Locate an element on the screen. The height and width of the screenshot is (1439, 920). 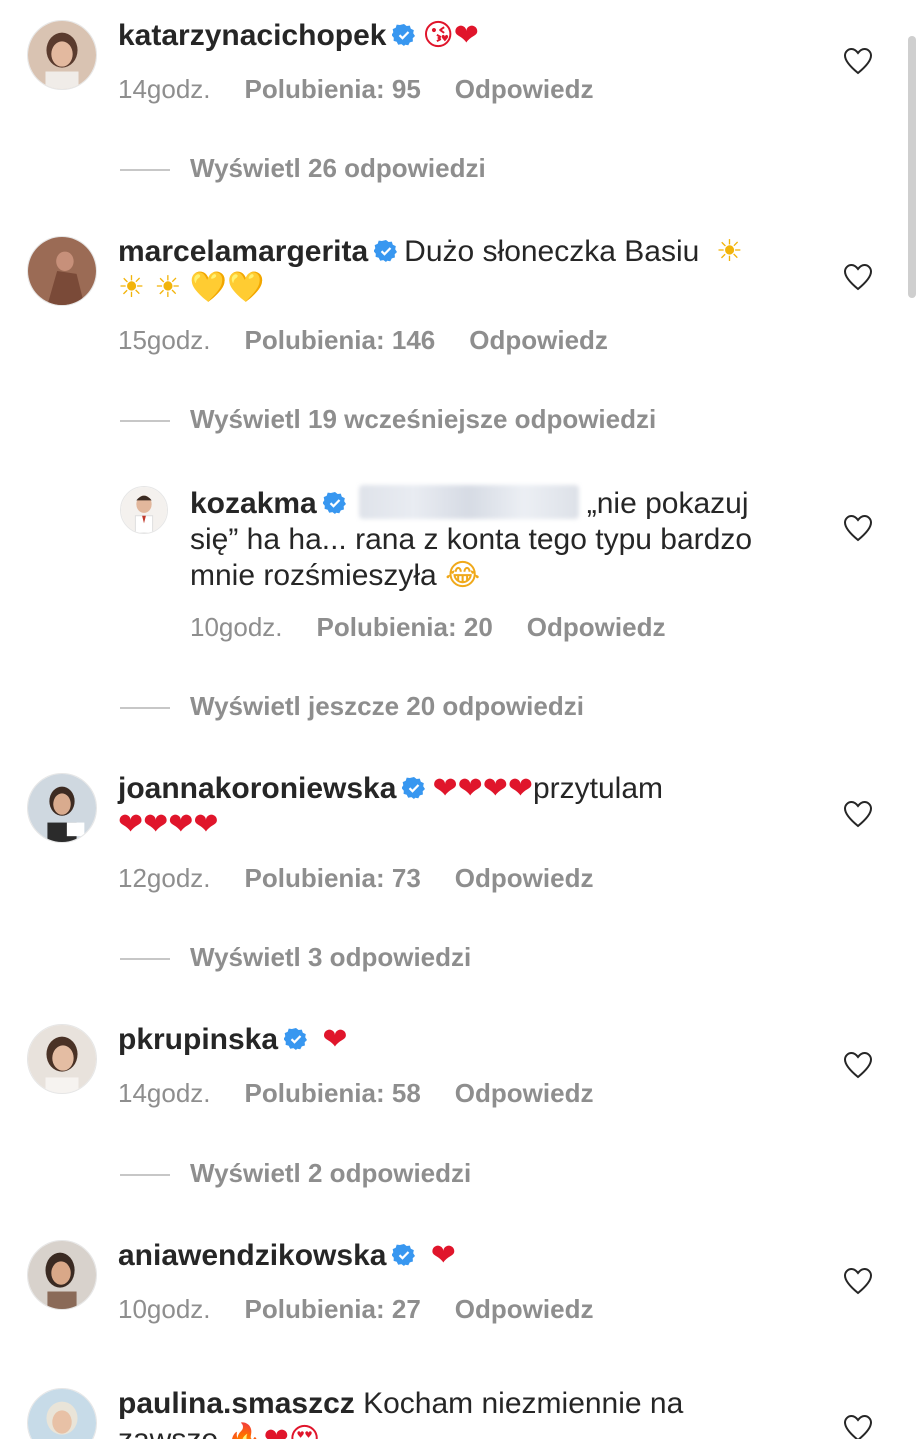
view-replies-label: Wyświetl 26 odpowiedzi is located at coordinates (338, 168).